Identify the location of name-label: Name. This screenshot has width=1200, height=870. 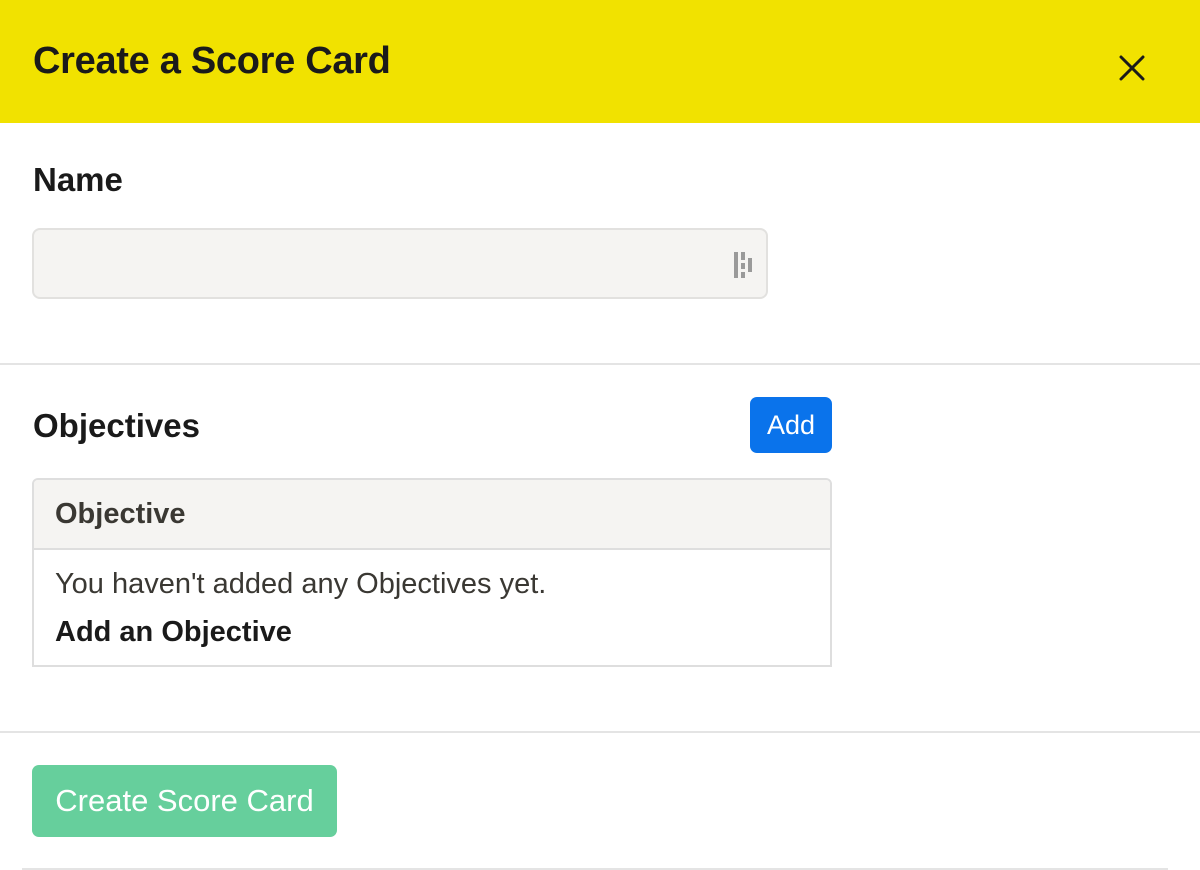
(78, 179).